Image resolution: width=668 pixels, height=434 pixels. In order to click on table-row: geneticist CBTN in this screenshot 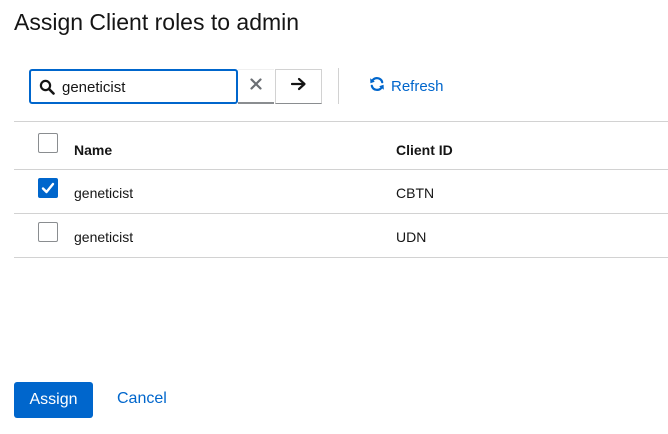, I will do `click(341, 191)`.